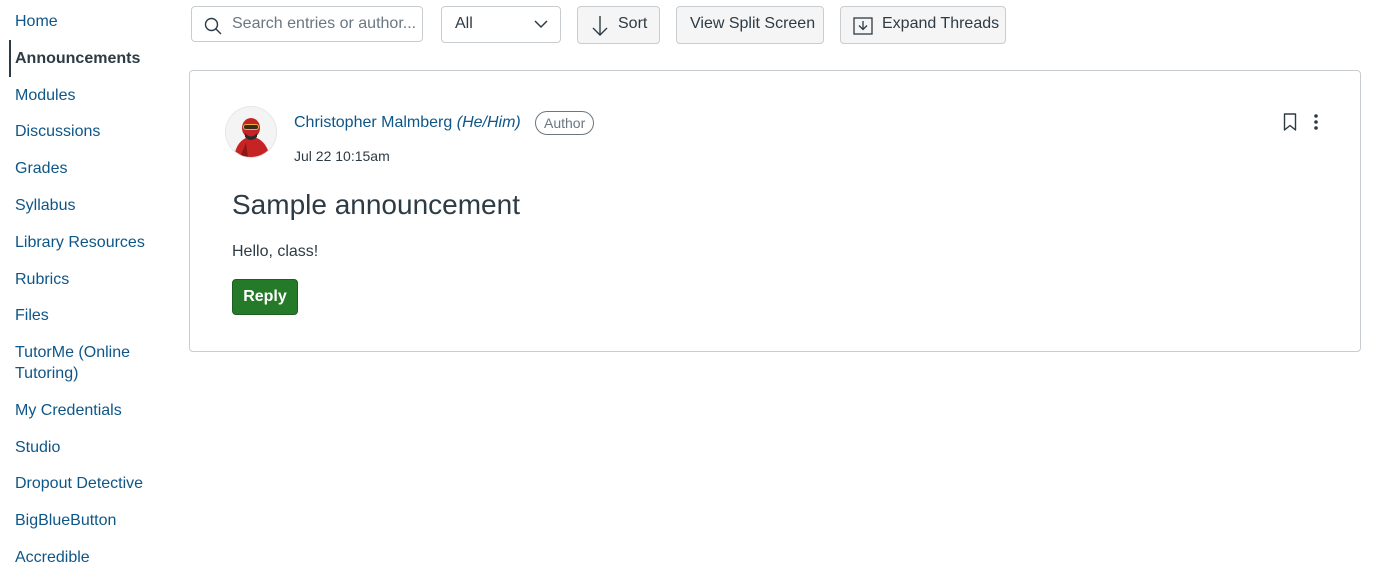 The image size is (1384, 579). Describe the element at coordinates (373, 122) in the screenshot. I see `author-name: Christopher Malmberg` at that location.